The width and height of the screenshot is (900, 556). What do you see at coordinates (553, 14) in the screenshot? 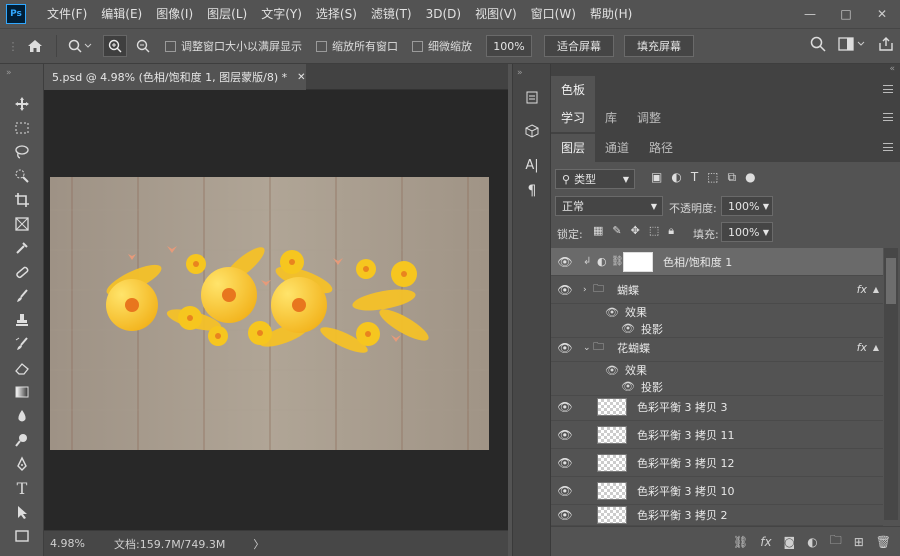
I see `menu-window: 窗口(W)` at bounding box center [553, 14].